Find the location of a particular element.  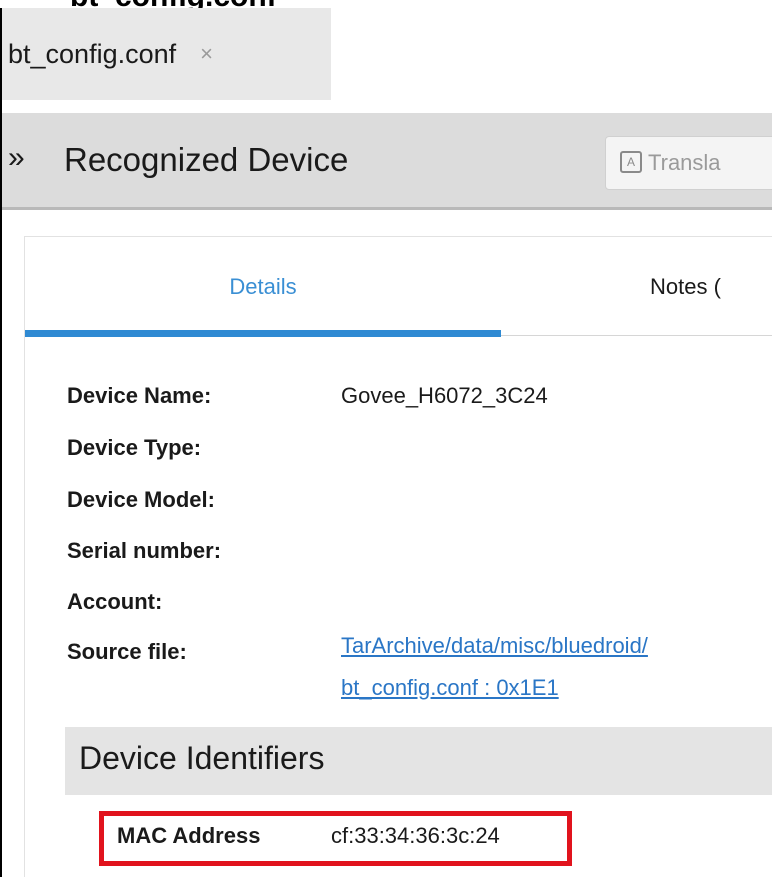

mac-address-row: MAC Address cf:33:34:36:3c:24 is located at coordinates (418, 836).